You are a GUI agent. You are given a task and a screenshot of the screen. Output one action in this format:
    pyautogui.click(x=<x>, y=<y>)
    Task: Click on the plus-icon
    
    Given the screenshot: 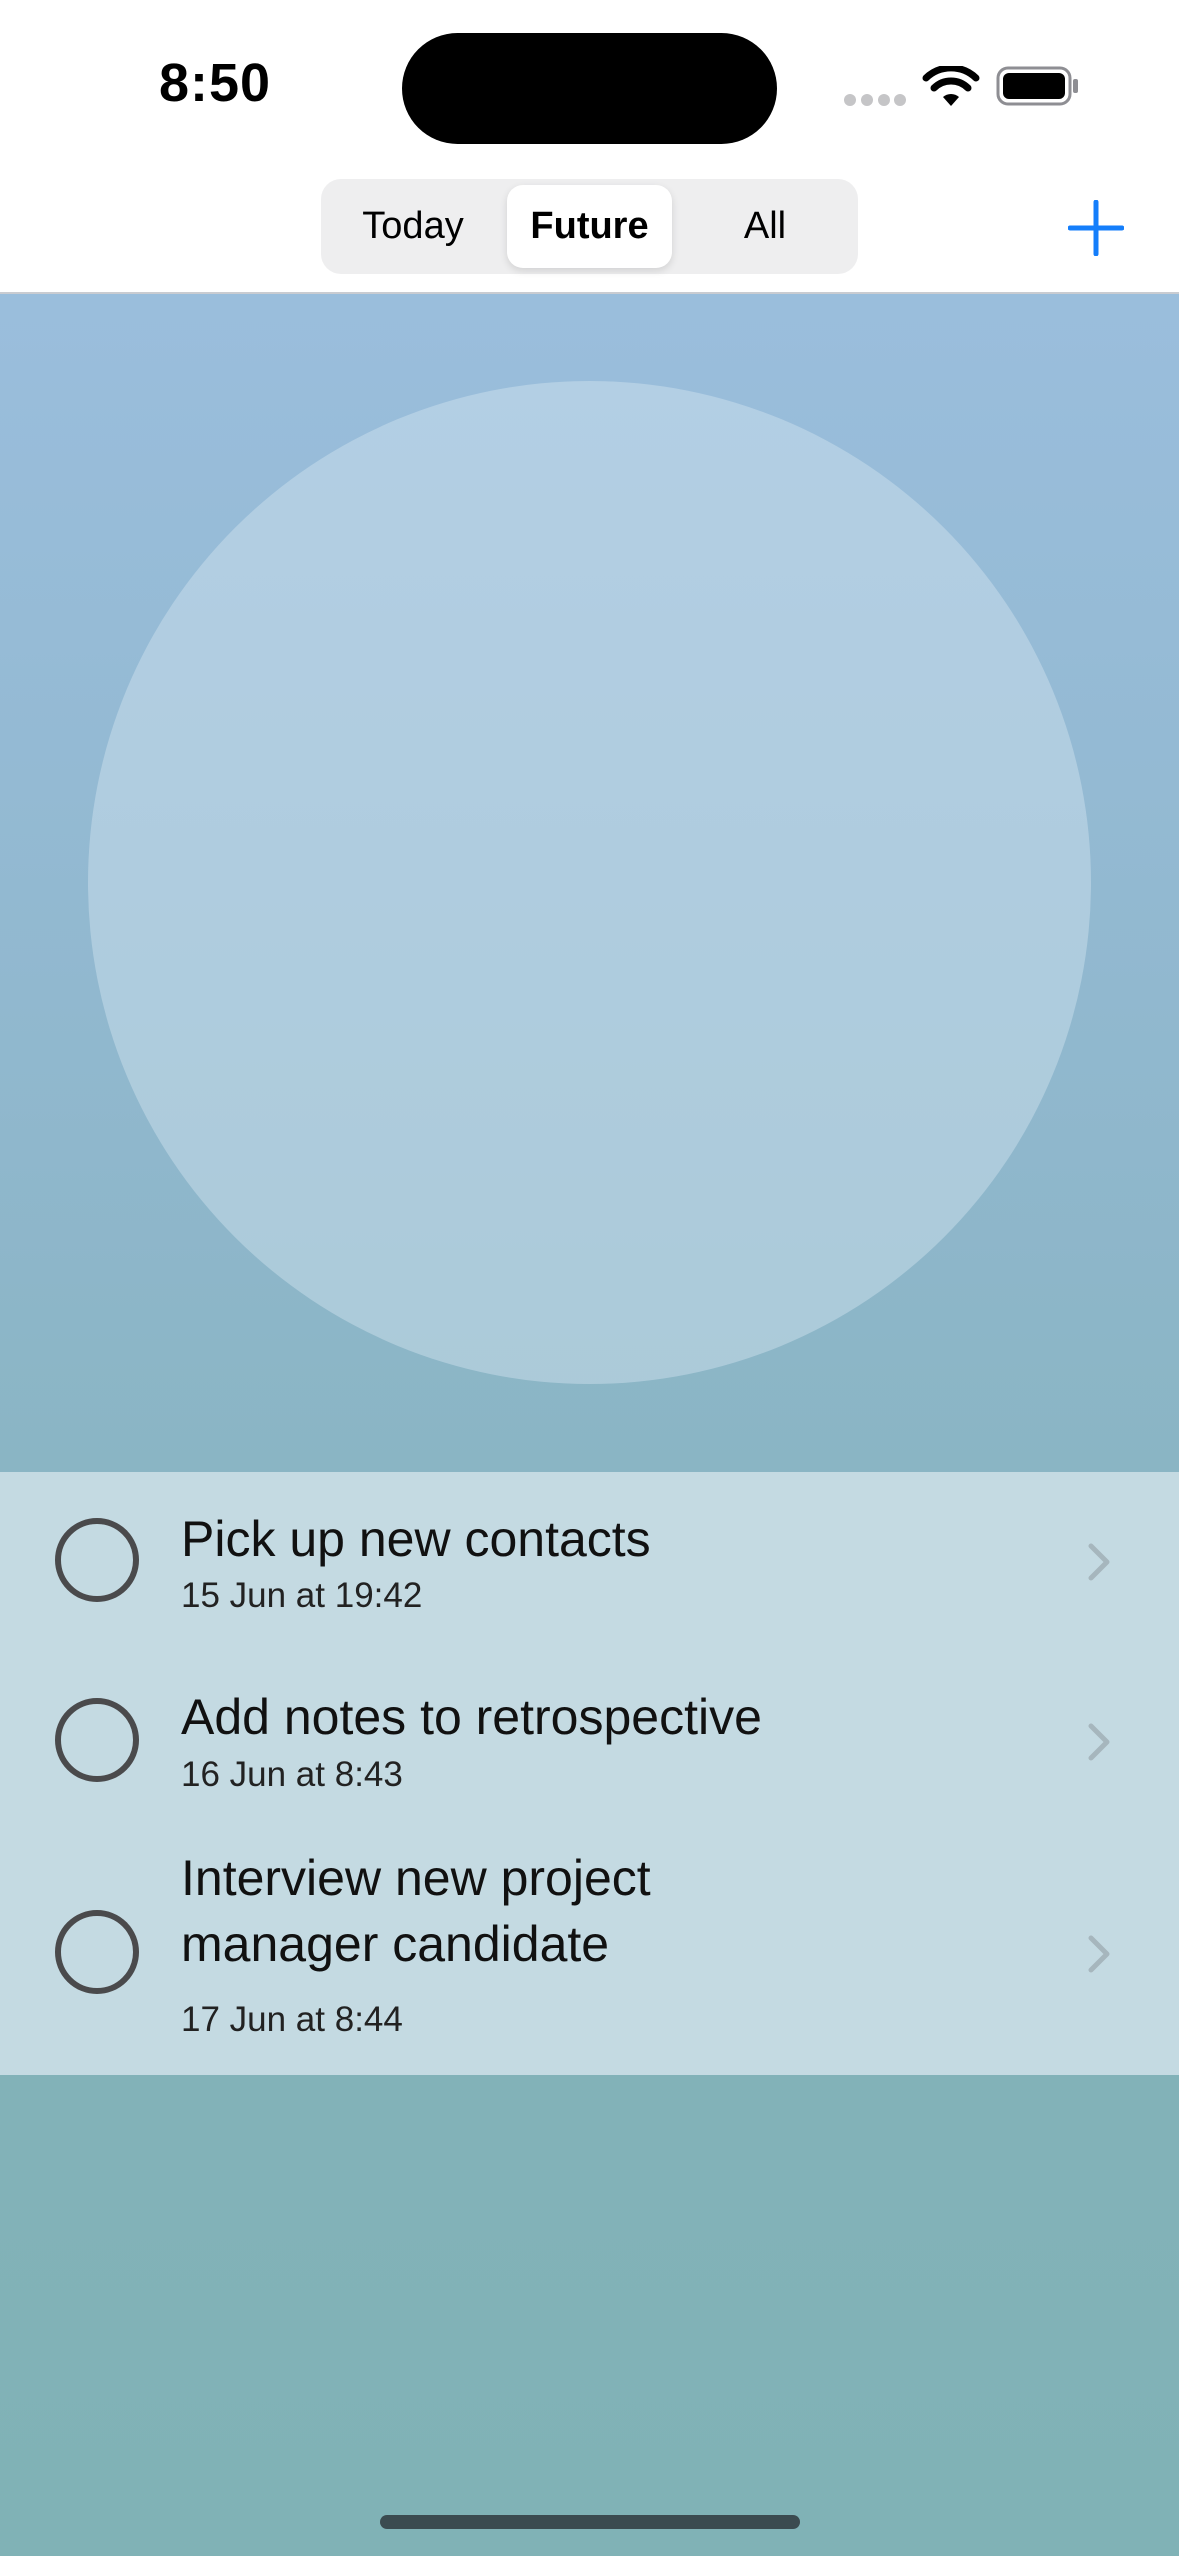 What is the action you would take?
    pyautogui.click(x=1096, y=228)
    